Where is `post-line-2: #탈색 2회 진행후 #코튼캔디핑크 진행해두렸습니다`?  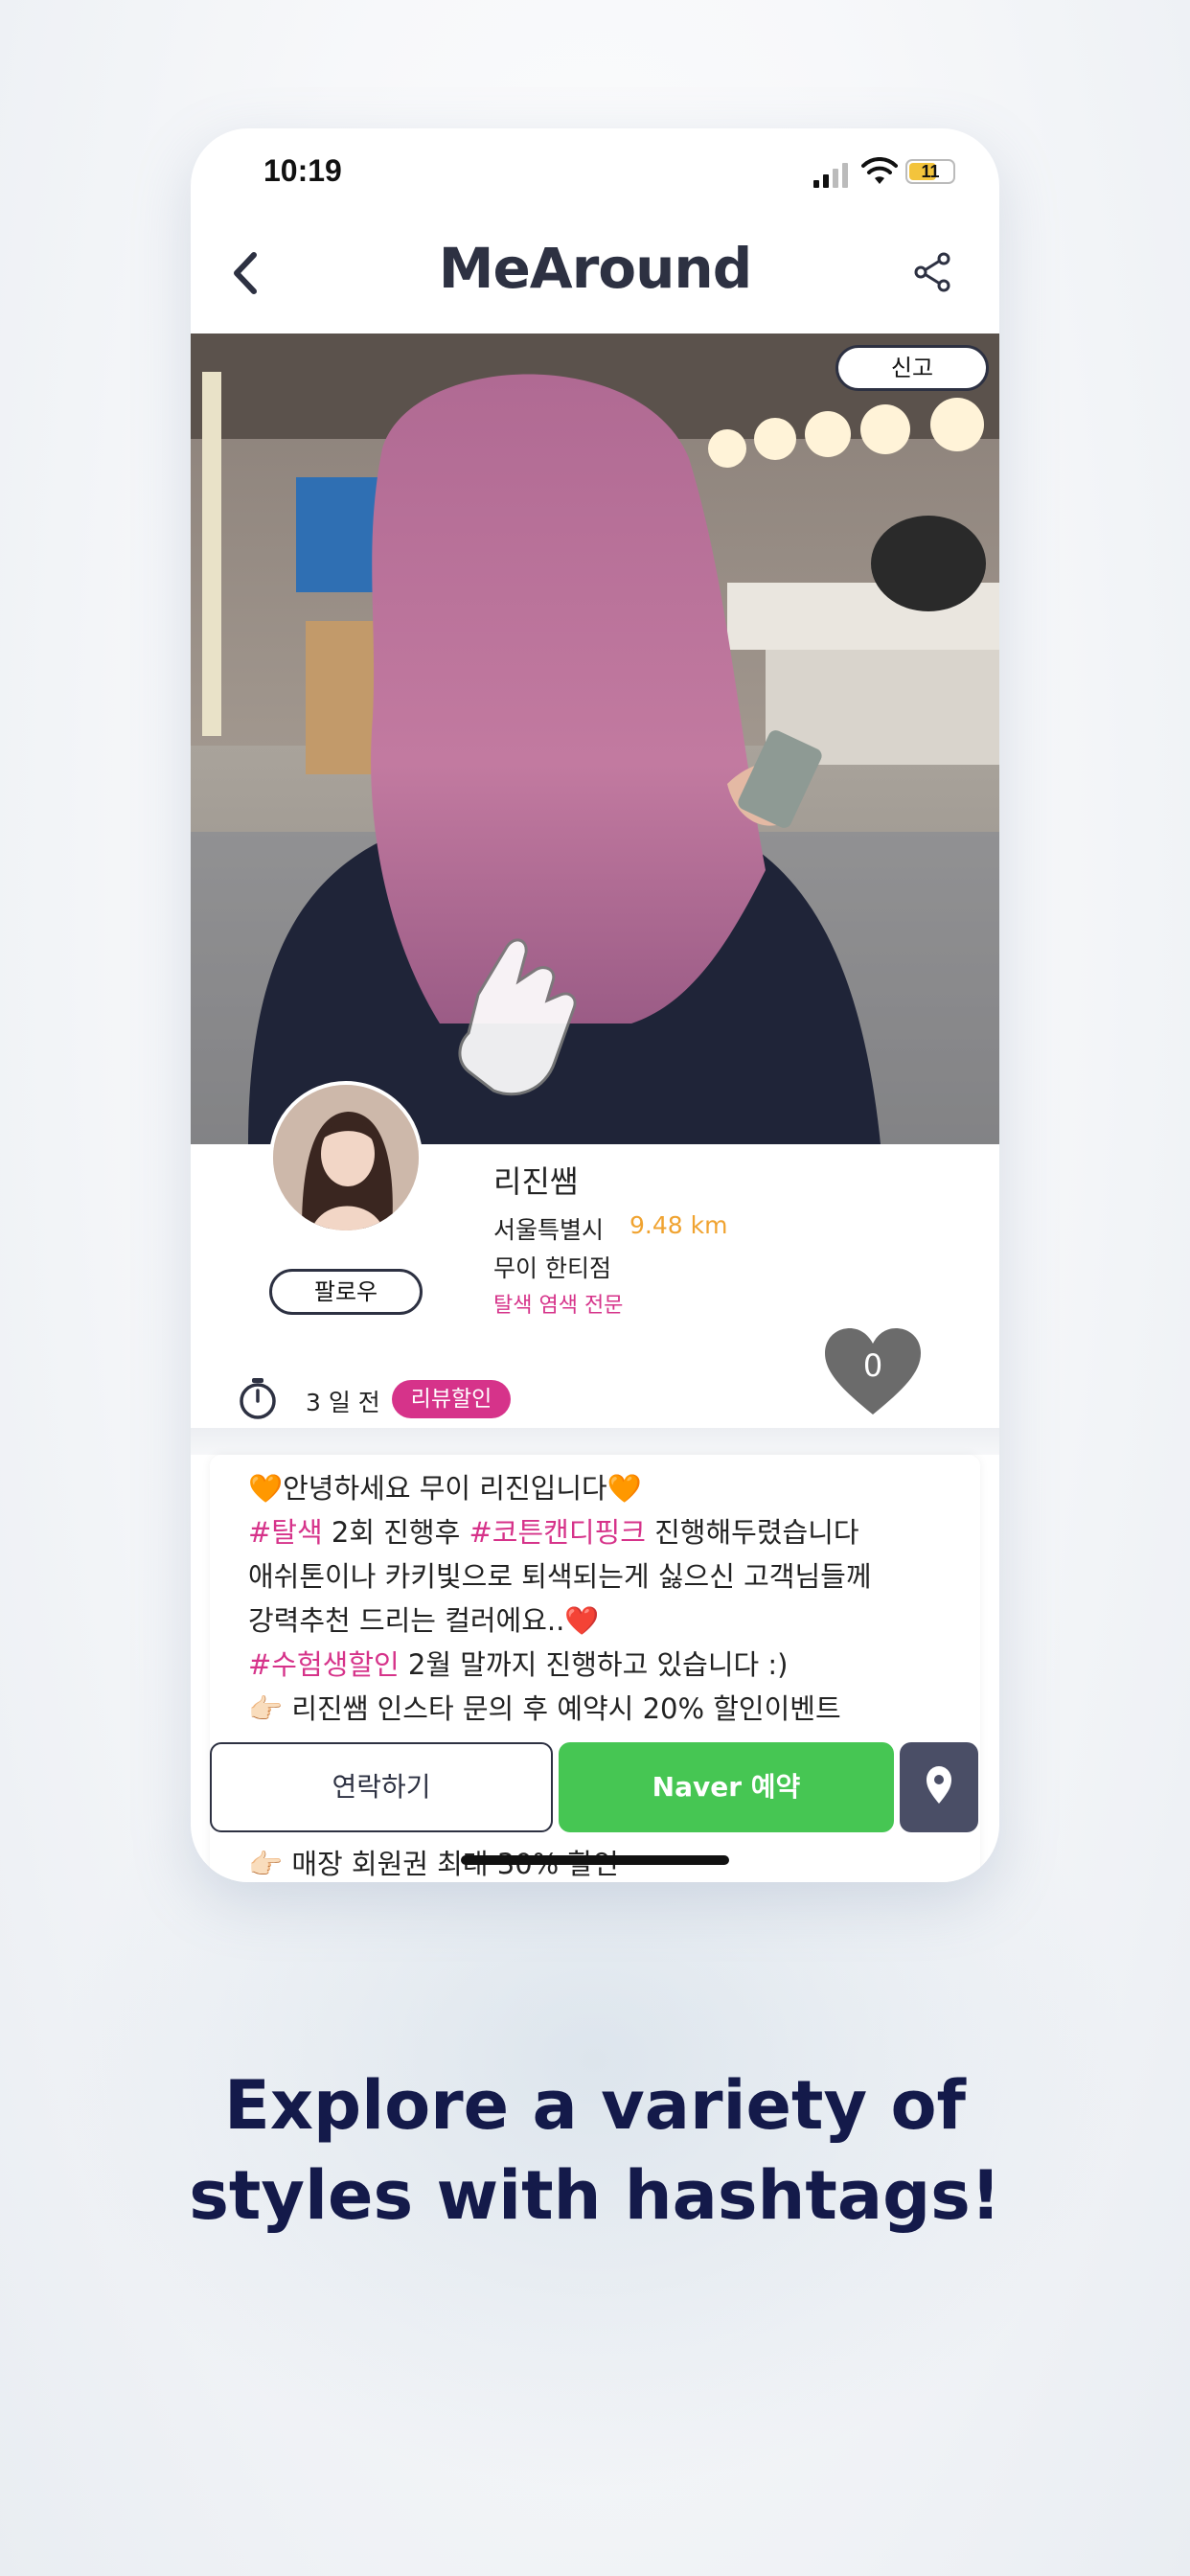
post-line-2: #탈색 2회 진행후 #코튼캔디핑크 진행해두렸습니다 is located at coordinates (554, 1530).